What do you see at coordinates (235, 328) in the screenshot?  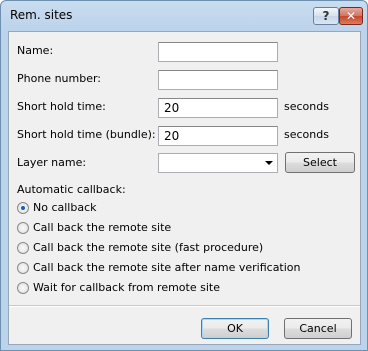 I see `ok-button: OK` at bounding box center [235, 328].